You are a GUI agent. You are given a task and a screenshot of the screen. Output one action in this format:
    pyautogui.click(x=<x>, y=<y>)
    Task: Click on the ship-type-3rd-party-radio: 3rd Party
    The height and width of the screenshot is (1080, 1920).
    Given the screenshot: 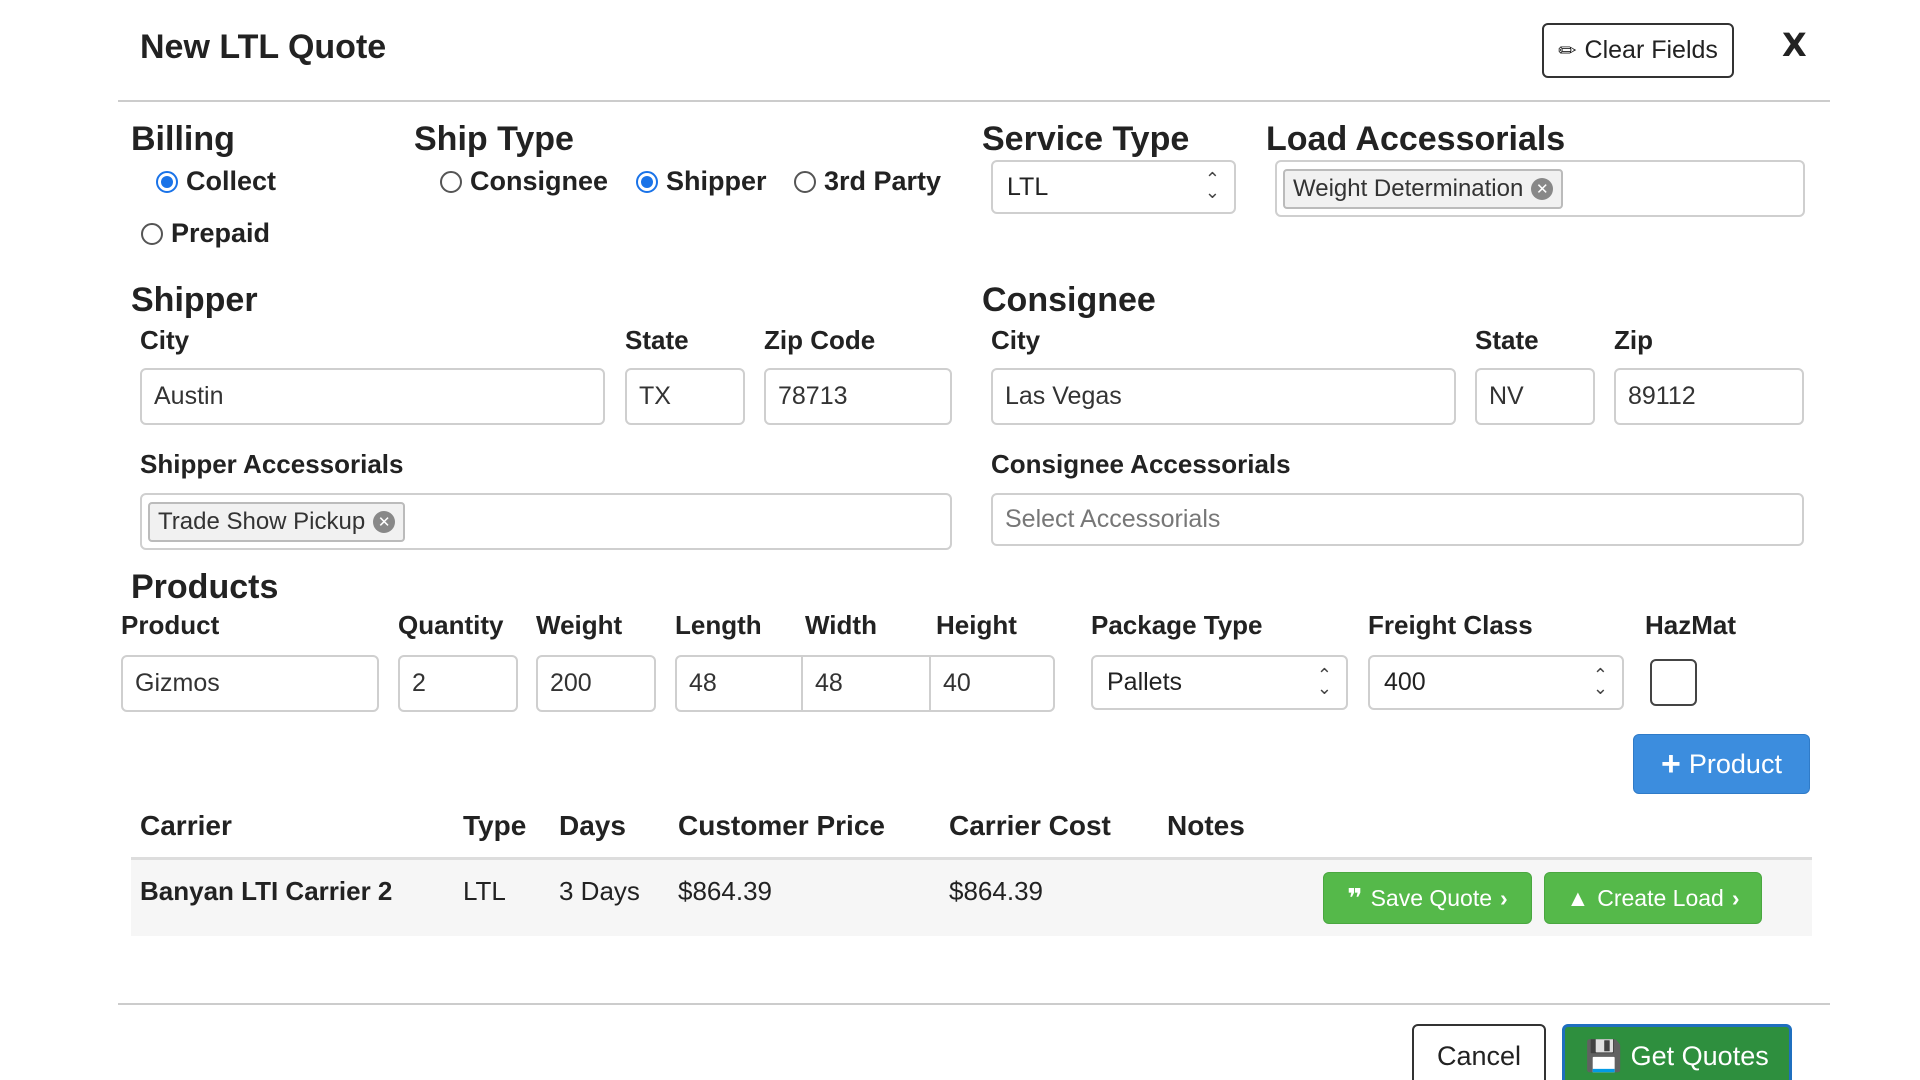 What is the action you would take?
    pyautogui.click(x=867, y=181)
    